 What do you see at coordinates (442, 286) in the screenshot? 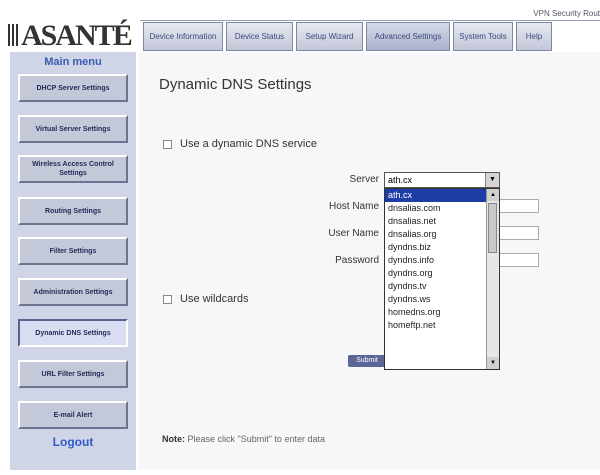
I see `dropdown-option: dyndns.tv` at bounding box center [442, 286].